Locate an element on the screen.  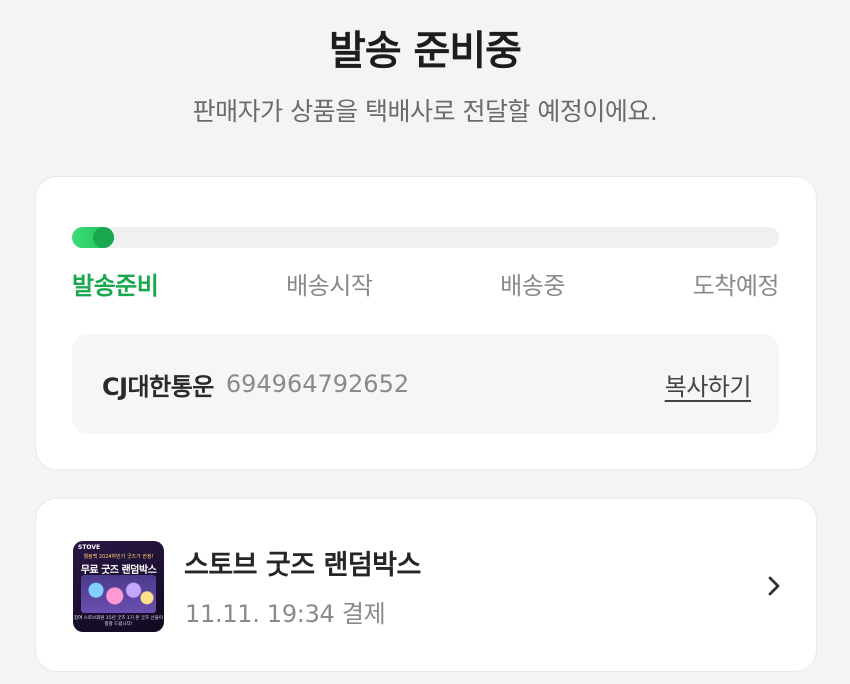
page-subtitle: 판매자가 상품을 택배사로 전달할 예정이에요. is located at coordinates (425, 111).